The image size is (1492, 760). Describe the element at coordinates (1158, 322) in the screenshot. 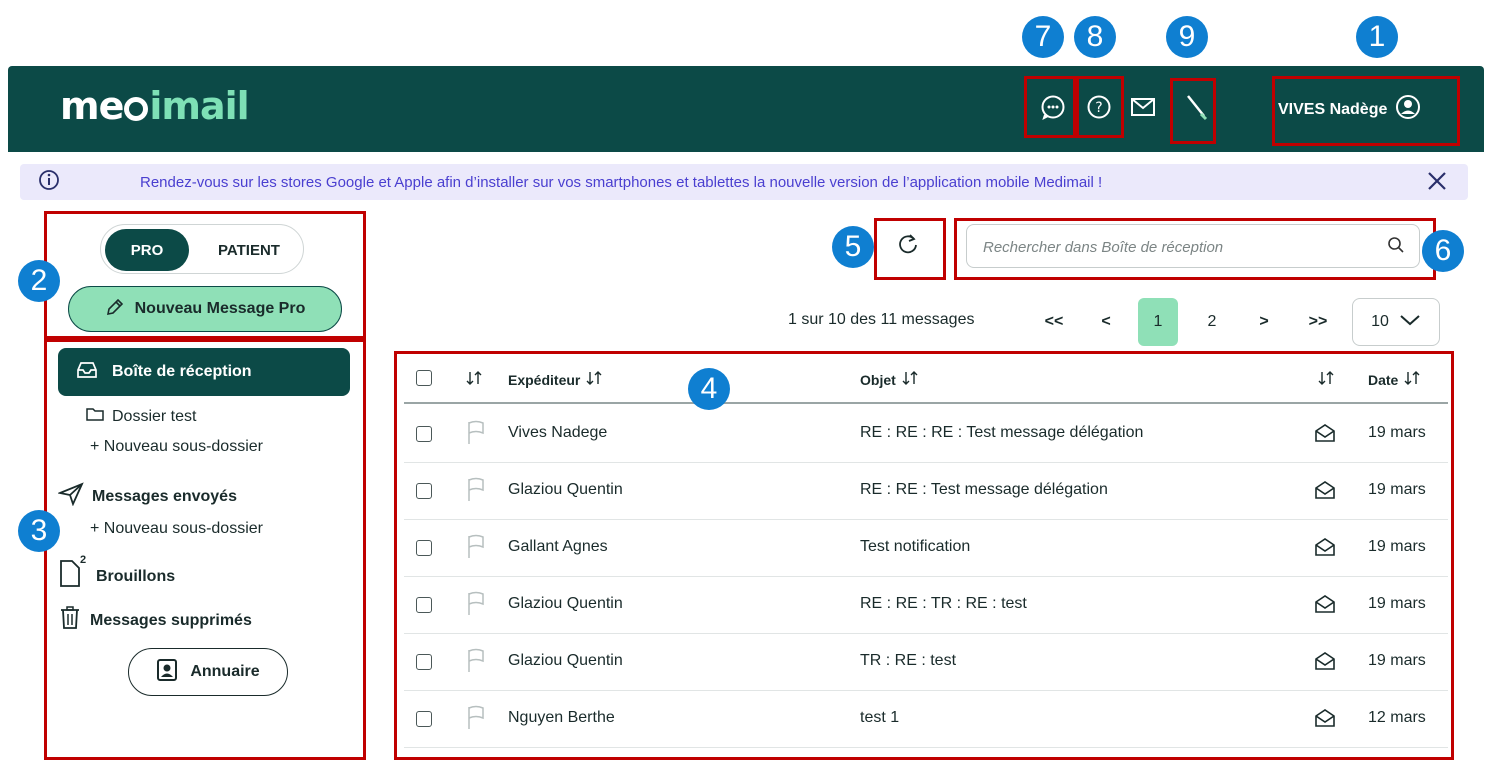

I see `page-1-button: 1` at that location.